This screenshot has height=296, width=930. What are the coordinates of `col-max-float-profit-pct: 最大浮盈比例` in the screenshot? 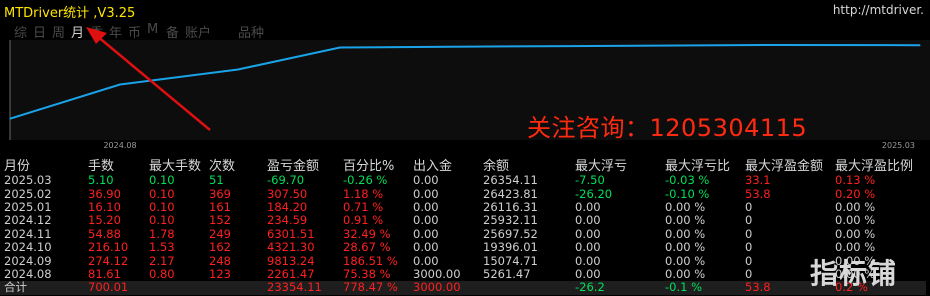 It's located at (878, 164).